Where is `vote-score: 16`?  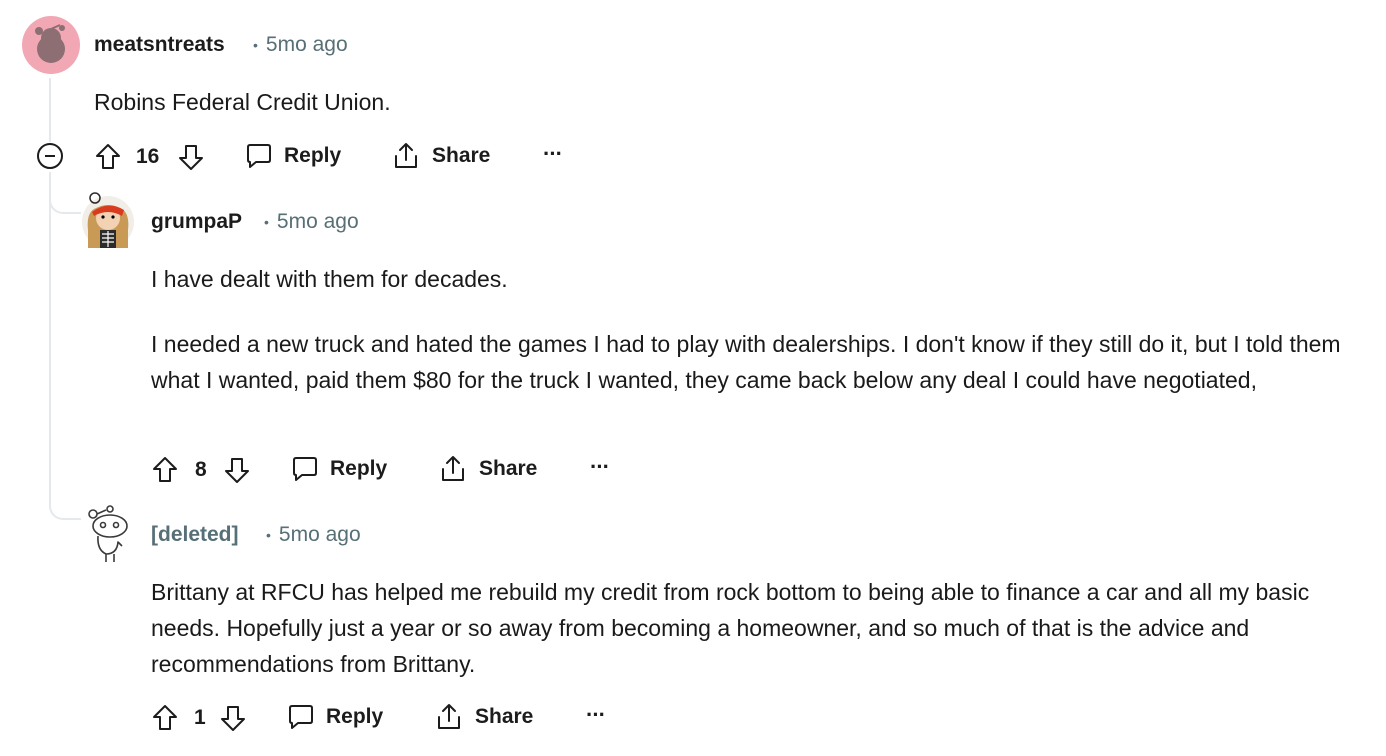 vote-score: 16 is located at coordinates (148, 156).